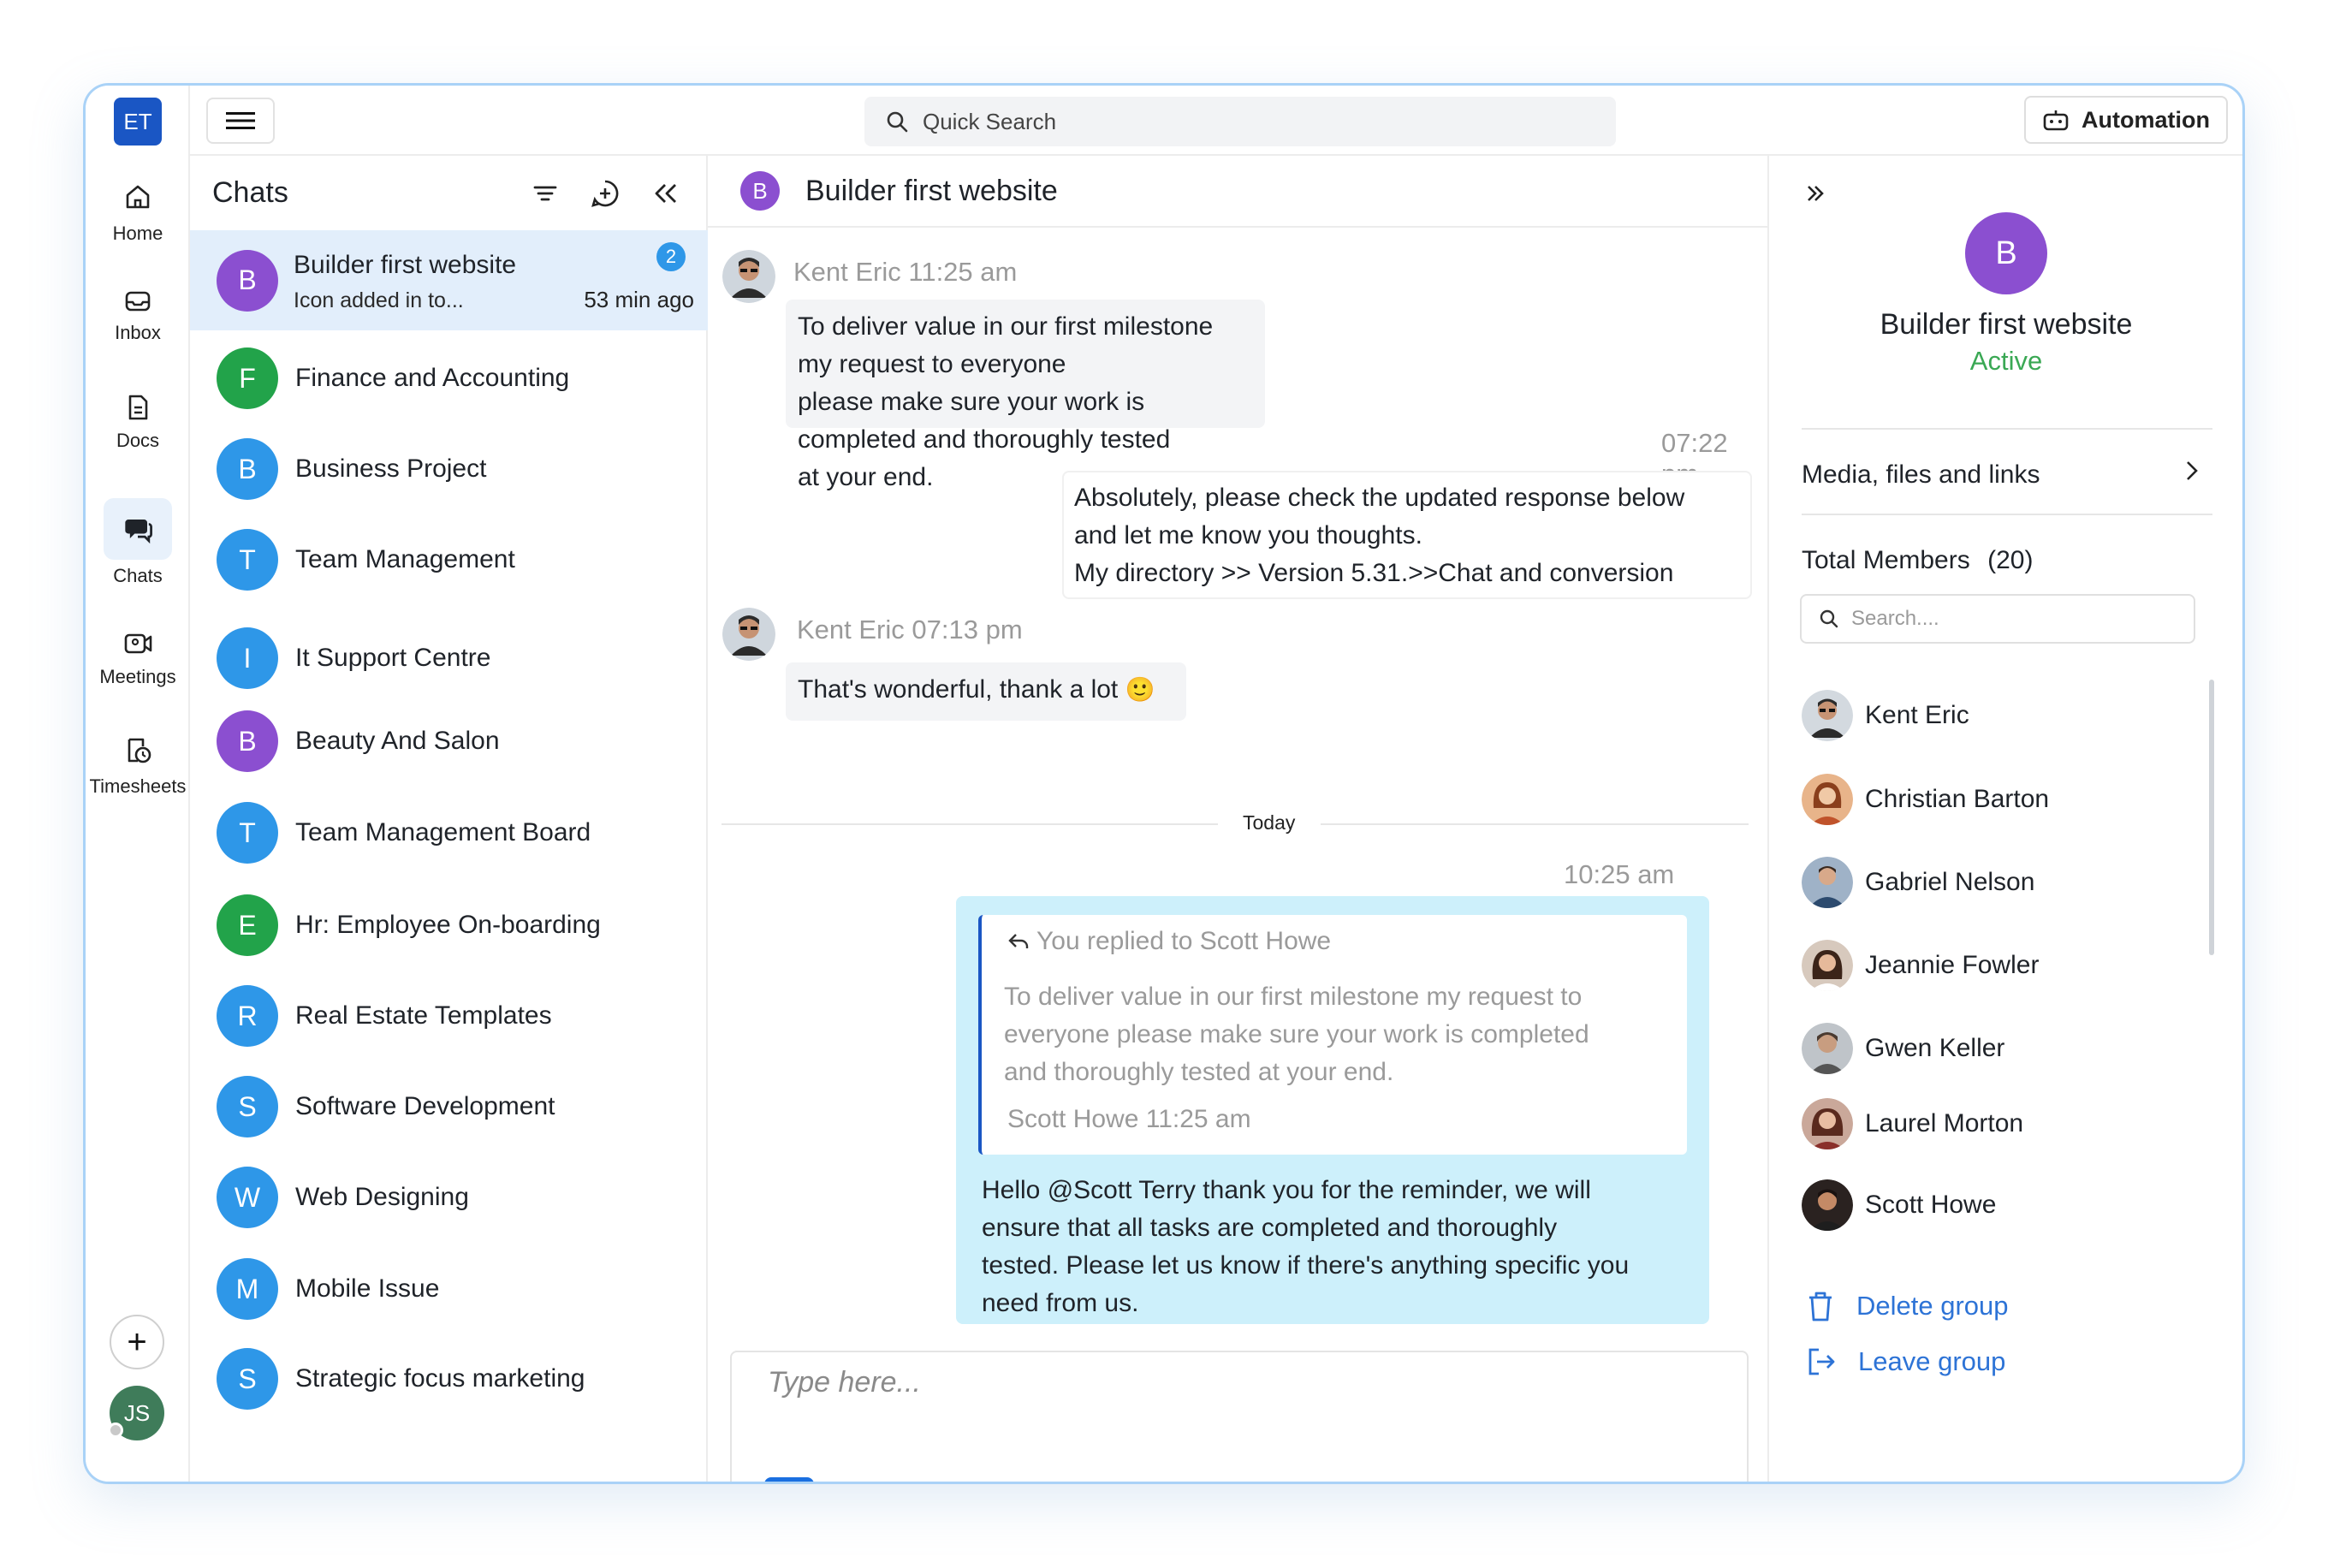  Describe the element at coordinates (1950, 882) in the screenshot. I see `member-name: Gabriel Nelson` at that location.